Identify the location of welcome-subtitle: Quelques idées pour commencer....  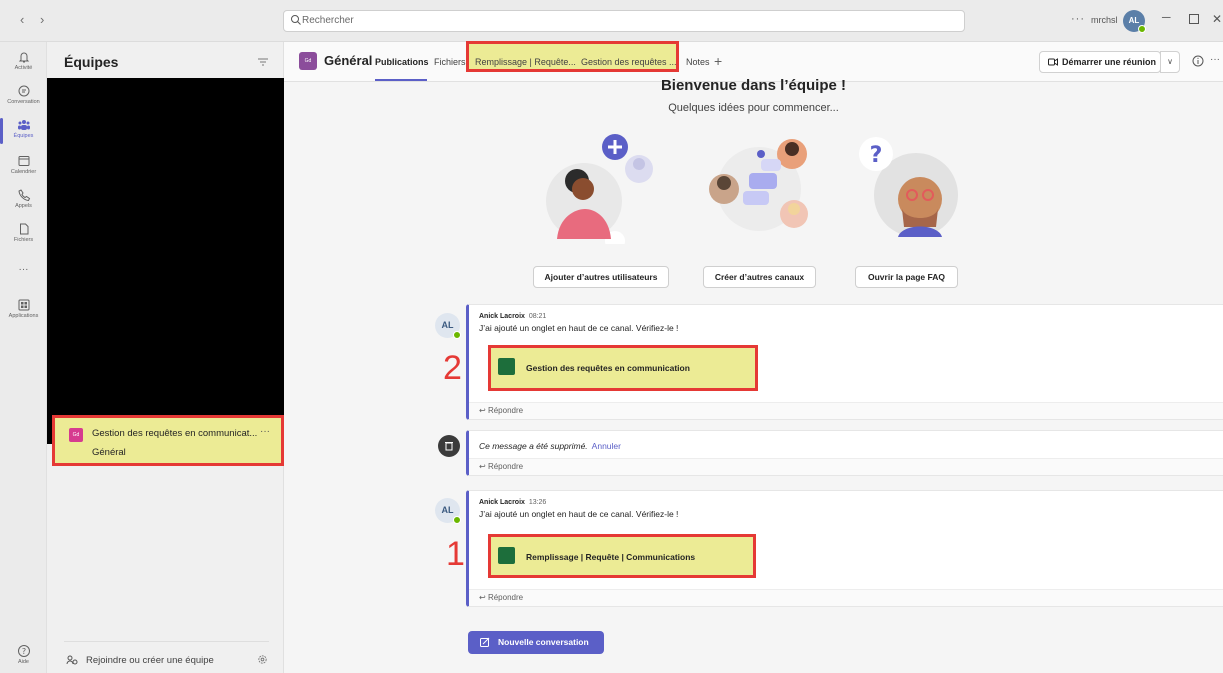
(753, 108).